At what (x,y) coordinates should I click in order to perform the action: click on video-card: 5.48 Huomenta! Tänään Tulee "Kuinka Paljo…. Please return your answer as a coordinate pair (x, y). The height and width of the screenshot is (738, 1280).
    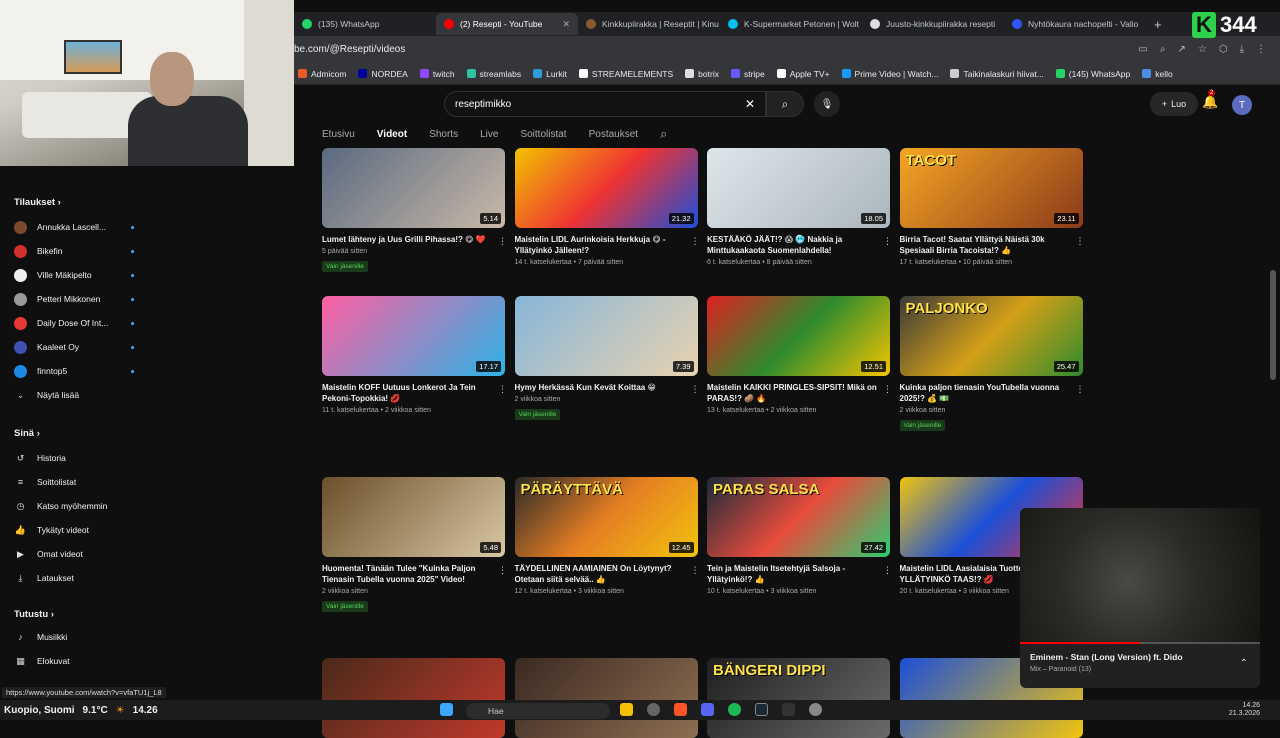
    Looking at the image, I should click on (414, 545).